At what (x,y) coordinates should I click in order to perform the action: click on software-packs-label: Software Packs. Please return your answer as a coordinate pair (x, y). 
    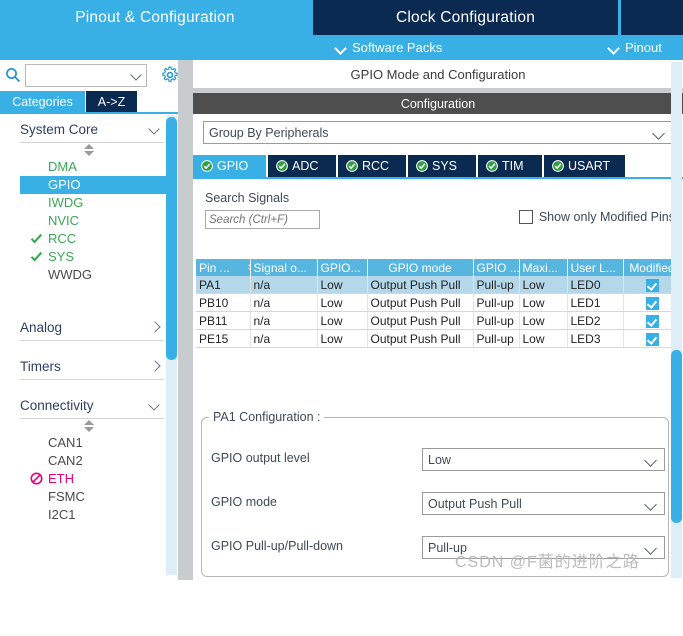
    Looking at the image, I should click on (397, 47).